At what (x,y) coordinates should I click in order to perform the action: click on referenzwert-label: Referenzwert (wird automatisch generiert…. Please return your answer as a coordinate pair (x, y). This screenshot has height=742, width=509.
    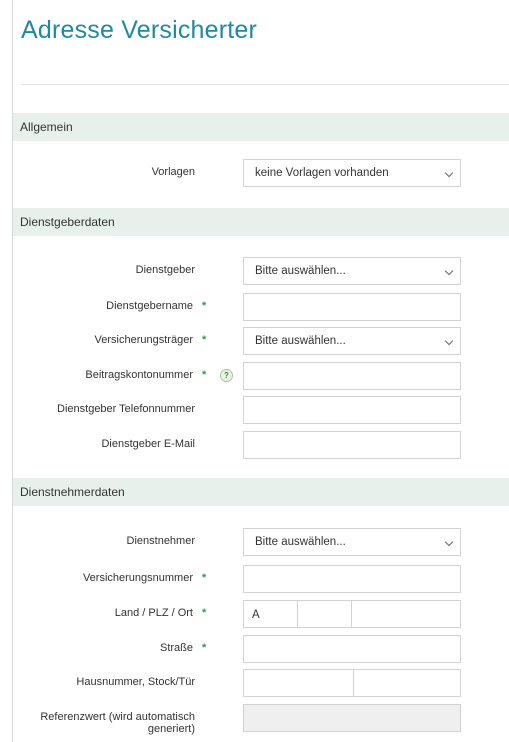
    Looking at the image, I should click on (117, 723).